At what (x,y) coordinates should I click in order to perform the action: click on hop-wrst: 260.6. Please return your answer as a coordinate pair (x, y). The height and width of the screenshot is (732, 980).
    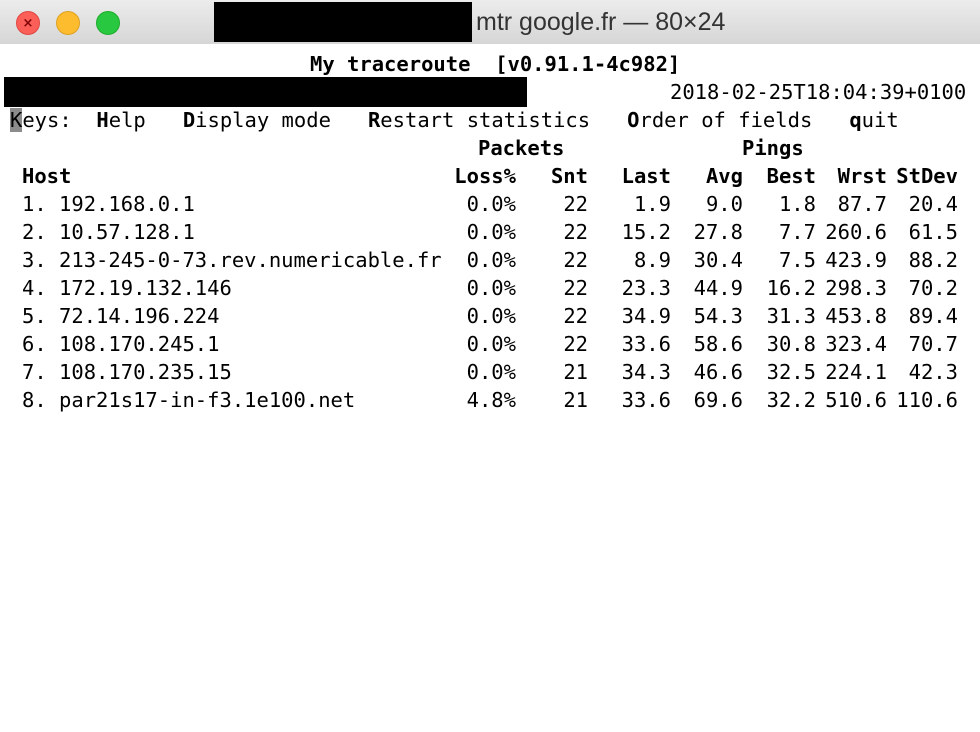
    Looking at the image, I should click on (856, 232).